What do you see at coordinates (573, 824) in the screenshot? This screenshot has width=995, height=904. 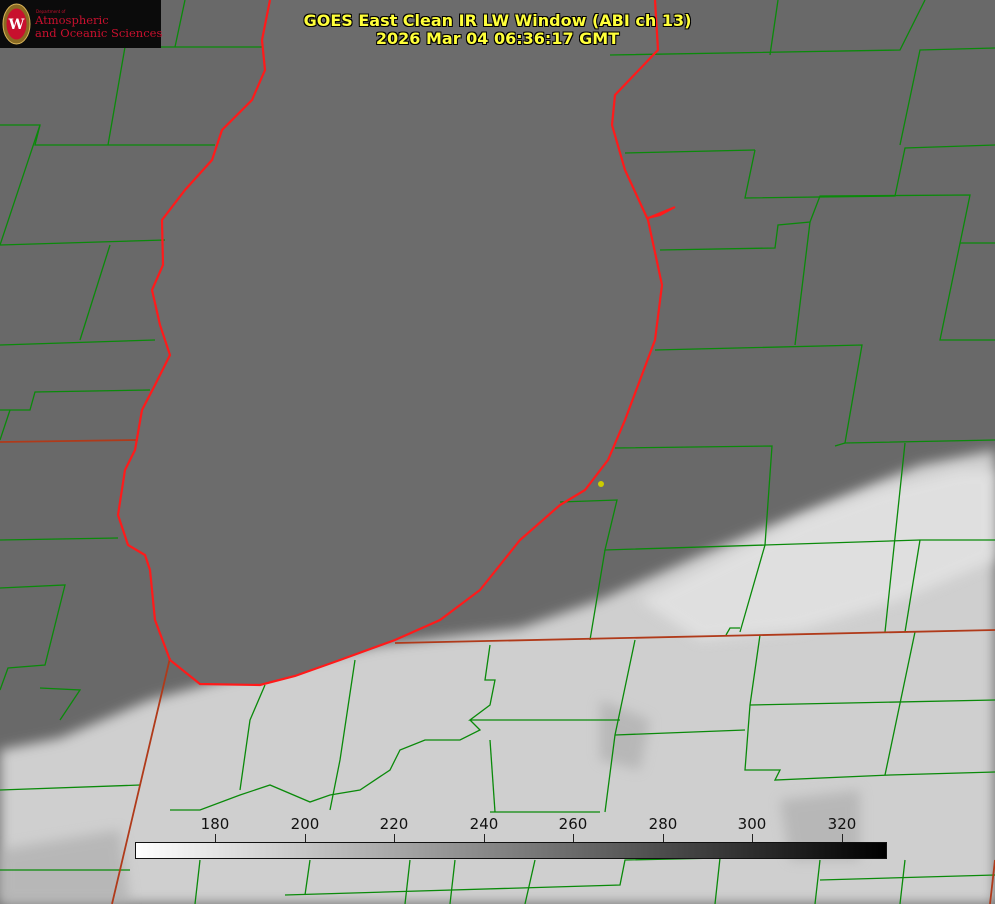 I see `colorbar-tick-label: 260` at bounding box center [573, 824].